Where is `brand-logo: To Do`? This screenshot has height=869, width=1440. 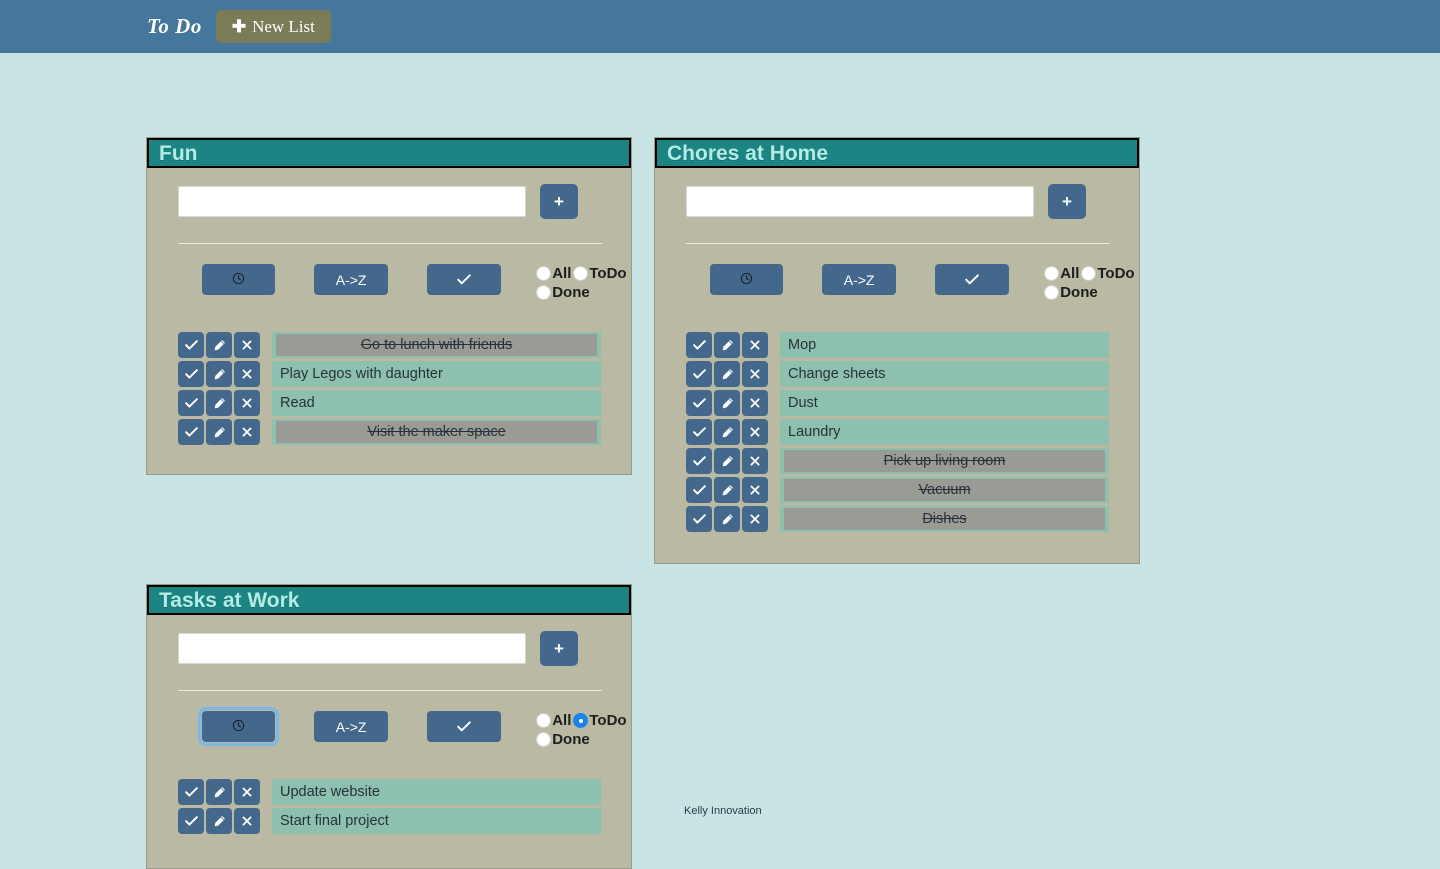
brand-logo: To Do is located at coordinates (174, 26).